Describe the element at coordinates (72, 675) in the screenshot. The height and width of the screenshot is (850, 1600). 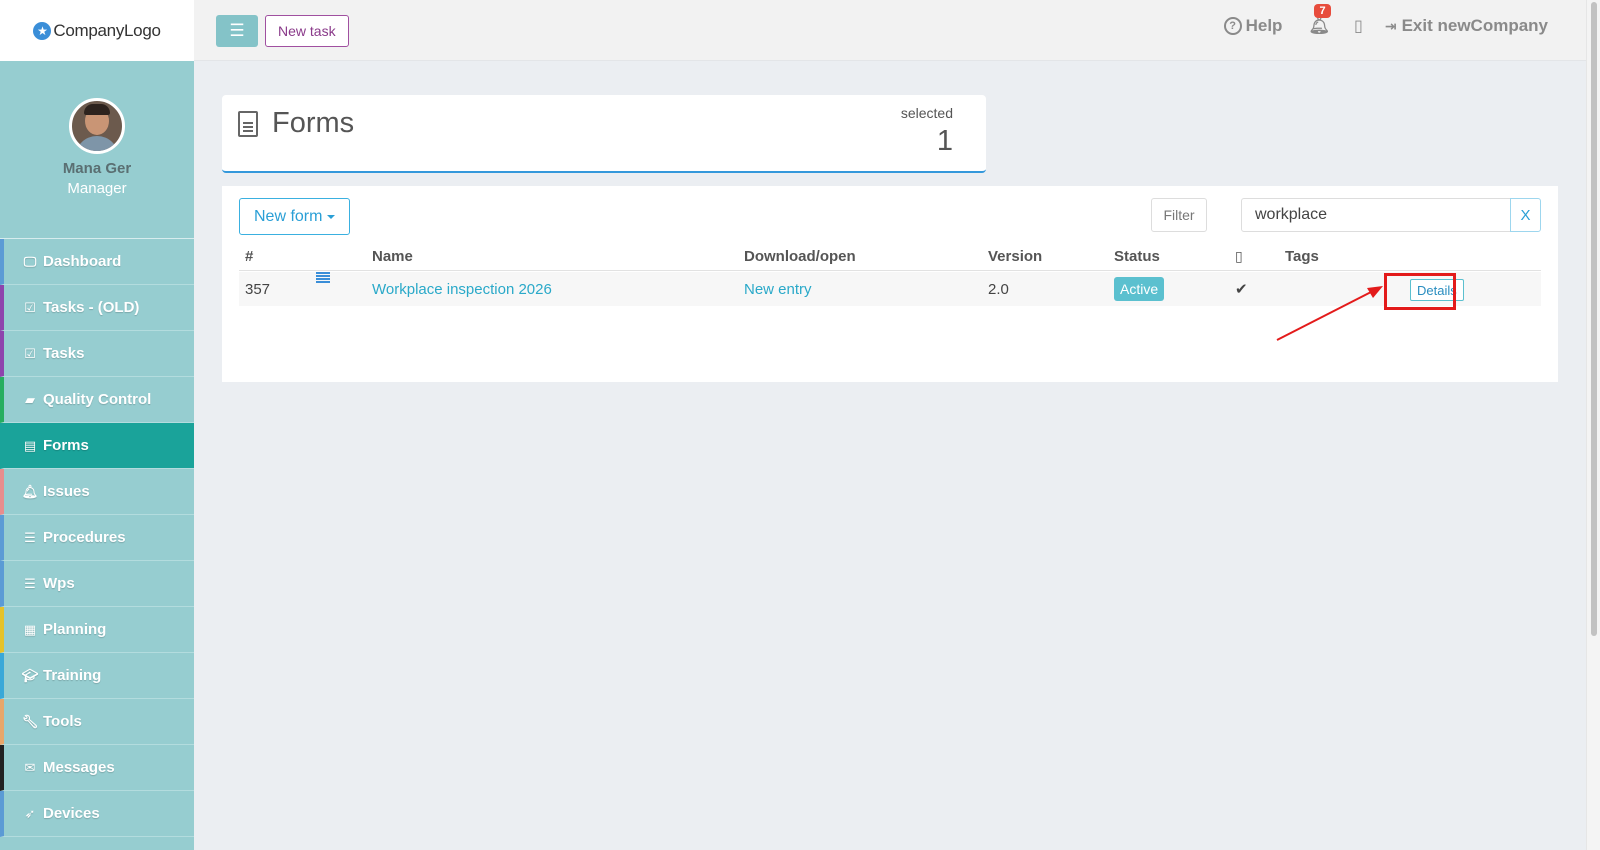
I see `sidebar-item-label: Training` at that location.